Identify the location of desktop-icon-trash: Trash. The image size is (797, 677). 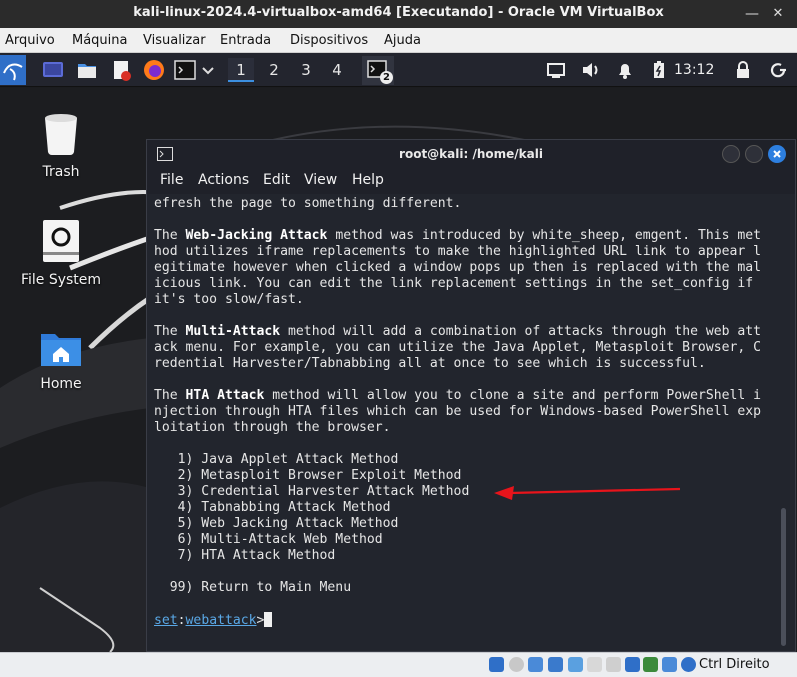
(61, 145).